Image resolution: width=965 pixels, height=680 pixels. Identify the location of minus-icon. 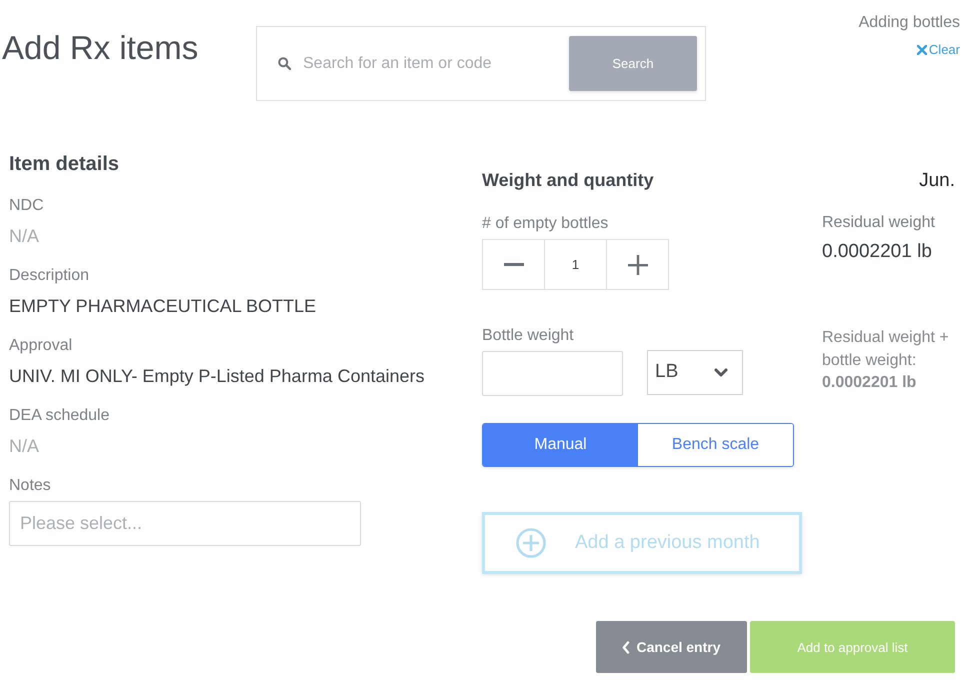
(514, 264).